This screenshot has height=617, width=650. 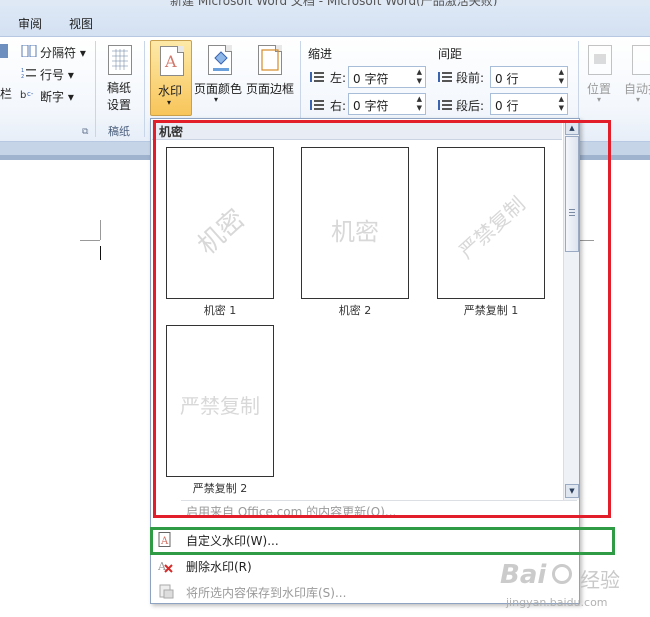 I want to click on wrap-text-icon, so click(x=641, y=60).